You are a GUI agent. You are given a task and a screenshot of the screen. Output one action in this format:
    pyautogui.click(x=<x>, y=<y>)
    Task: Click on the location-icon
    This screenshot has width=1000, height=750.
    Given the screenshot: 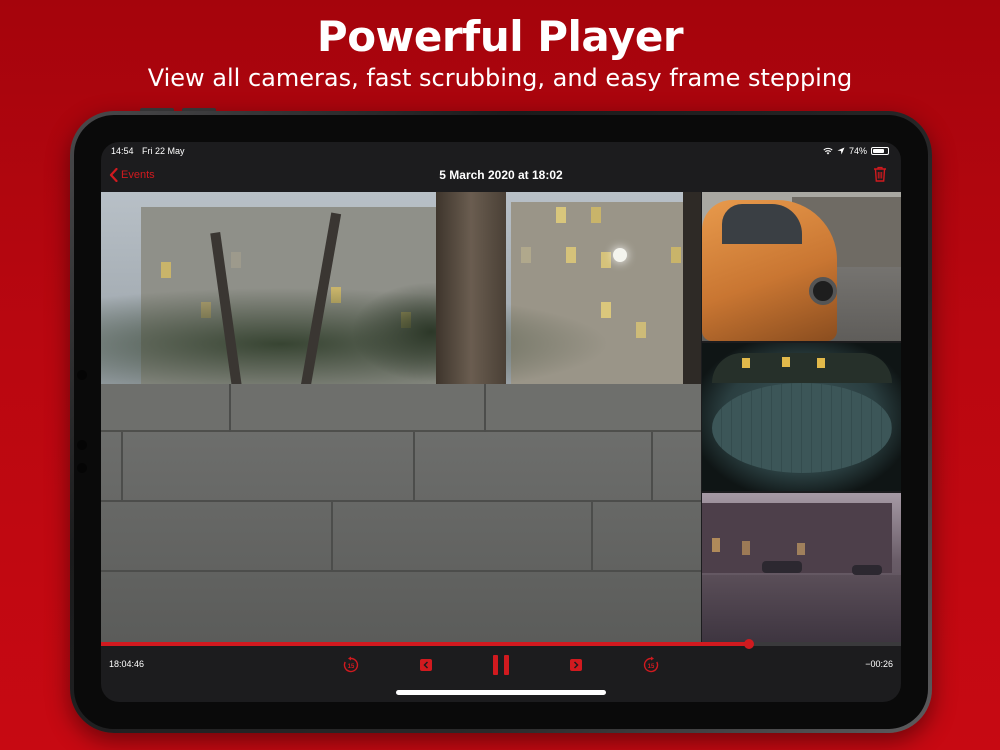 What is the action you would take?
    pyautogui.click(x=841, y=151)
    